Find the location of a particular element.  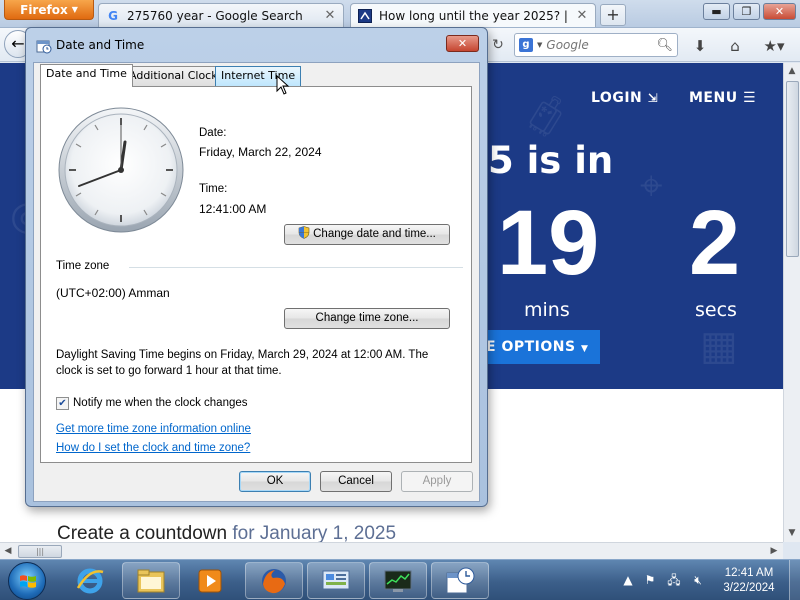

window-close-button: ✕ is located at coordinates (779, 11).